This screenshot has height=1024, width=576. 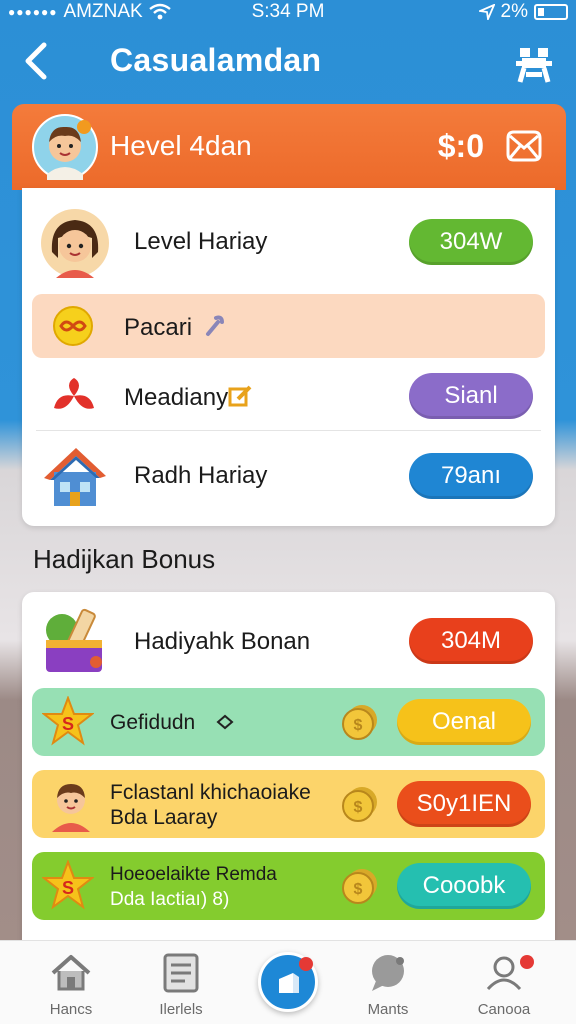 I want to click on bonus-item-line2: Bda Laaray, so click(x=164, y=817).